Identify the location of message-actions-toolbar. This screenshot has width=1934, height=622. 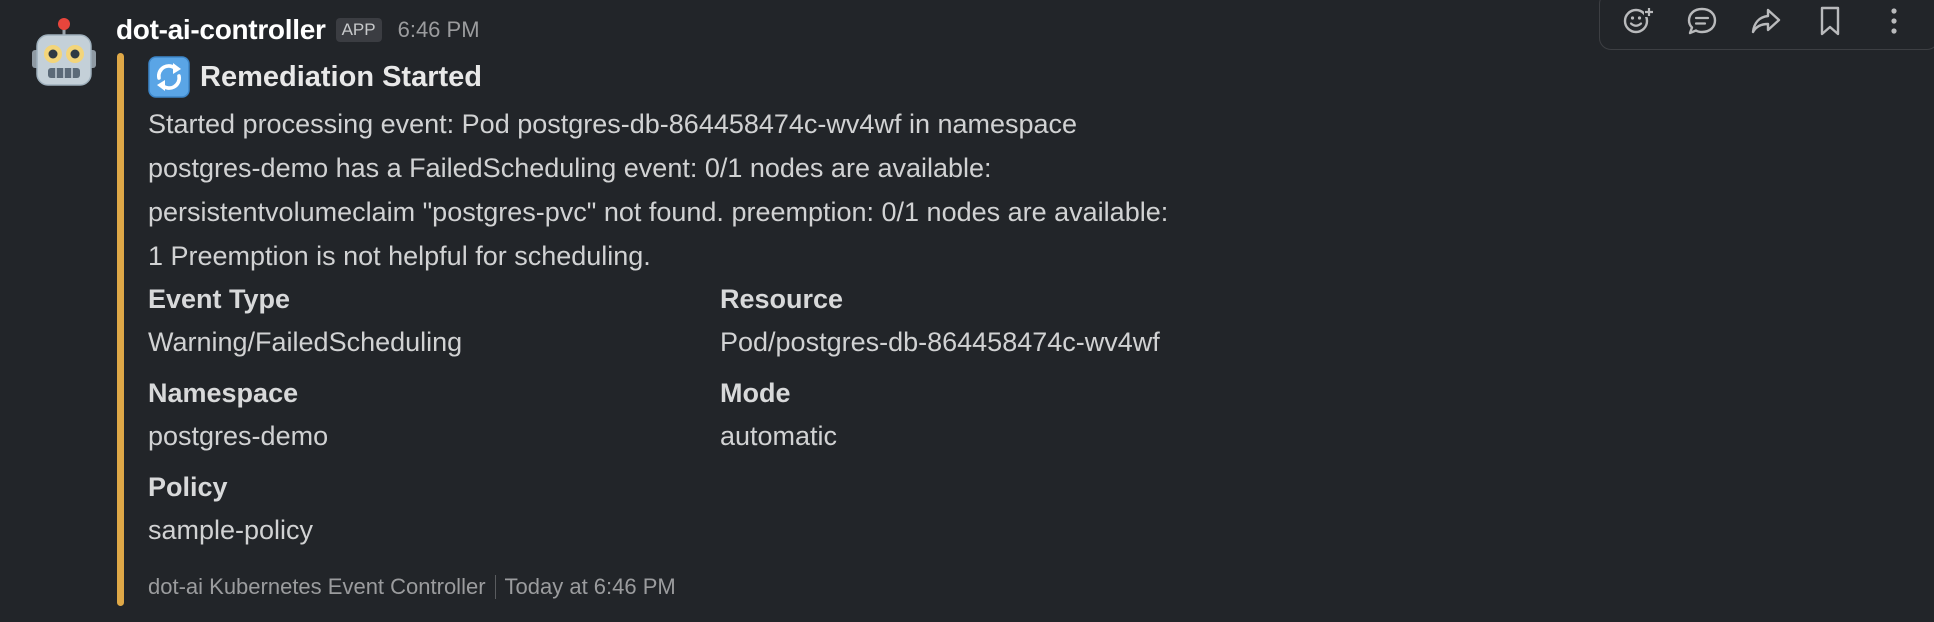
(1766, 25).